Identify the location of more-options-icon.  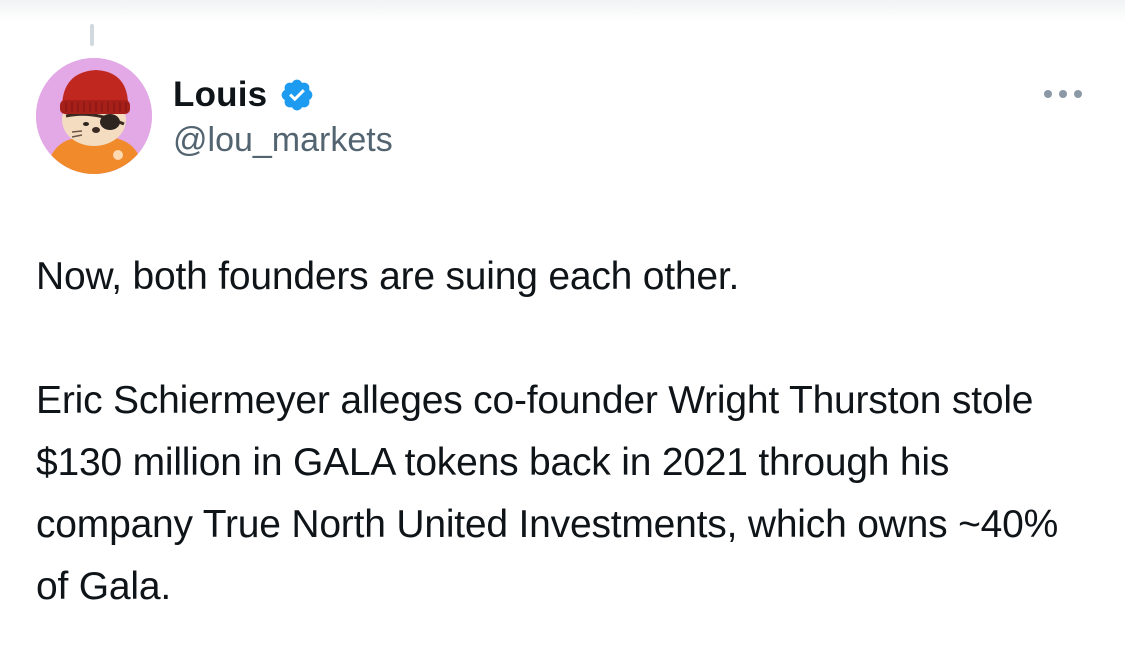
(1048, 94).